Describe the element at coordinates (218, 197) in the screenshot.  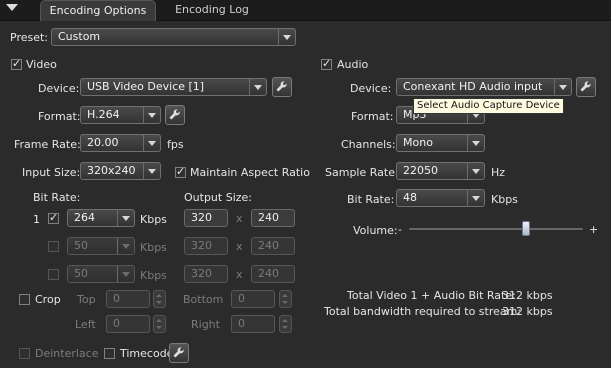
I see `output-size-header: Output Size:` at that location.